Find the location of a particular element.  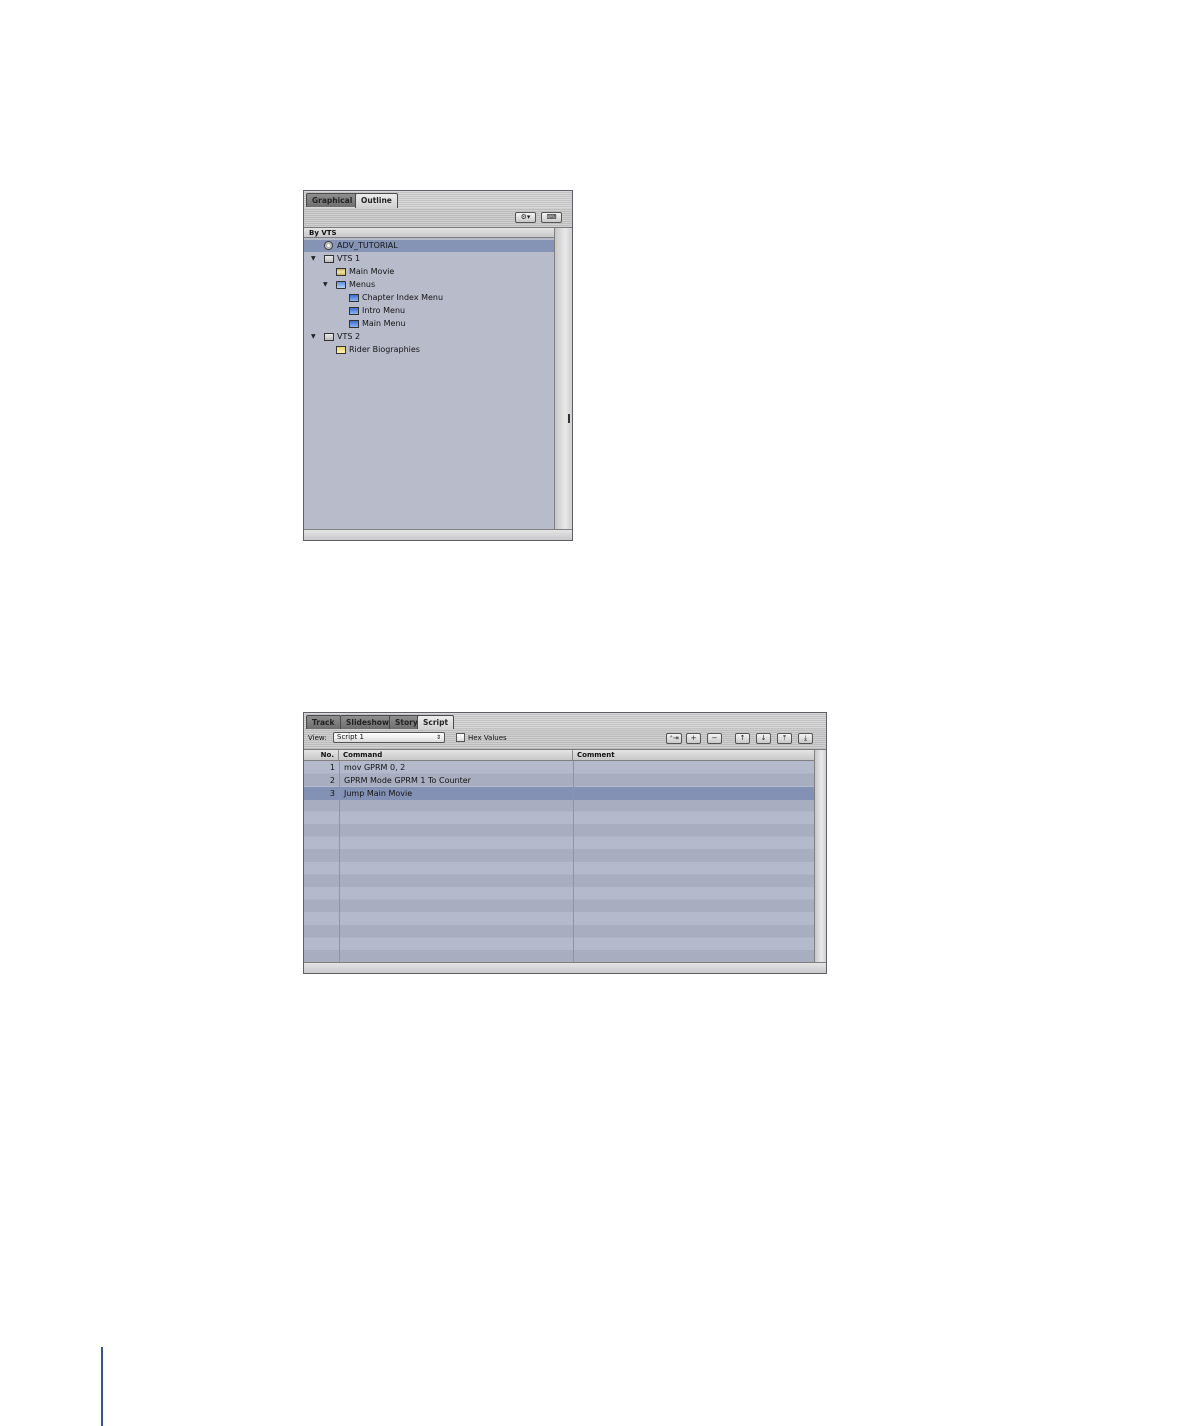

view-popup-value: Script 1 is located at coordinates (350, 737).